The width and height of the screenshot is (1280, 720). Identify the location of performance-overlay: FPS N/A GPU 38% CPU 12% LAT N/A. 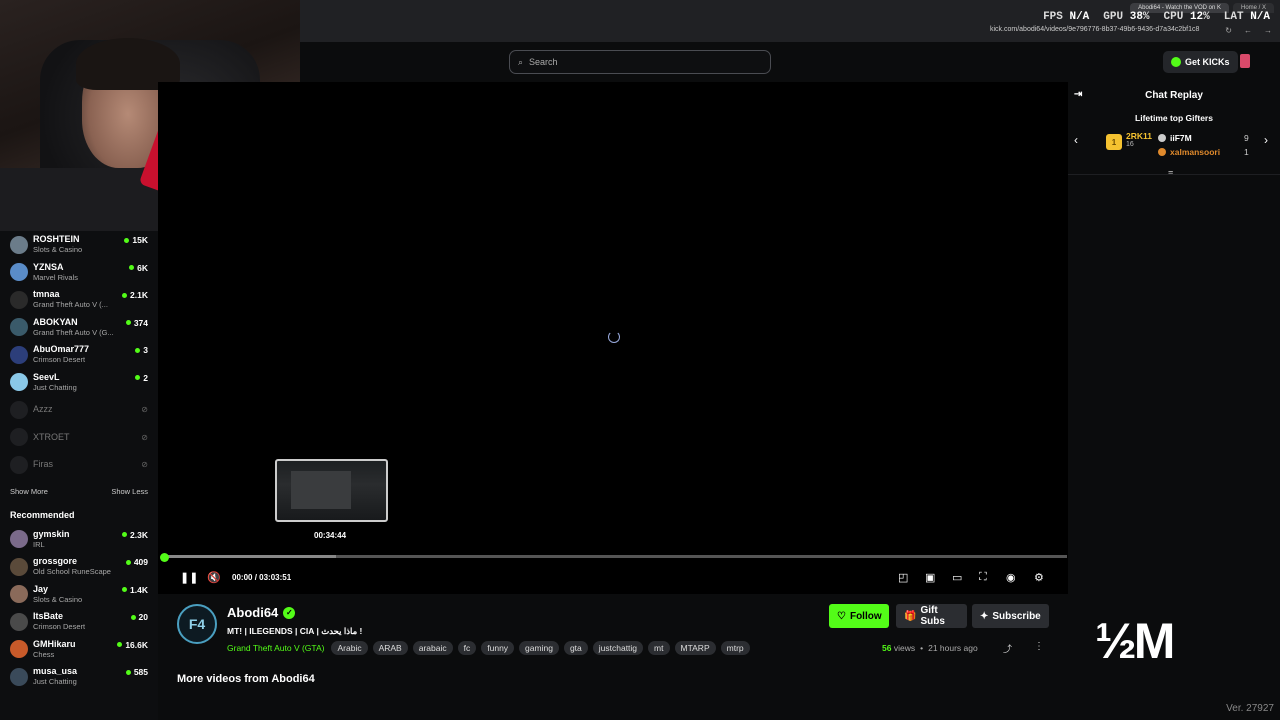
(1156, 17).